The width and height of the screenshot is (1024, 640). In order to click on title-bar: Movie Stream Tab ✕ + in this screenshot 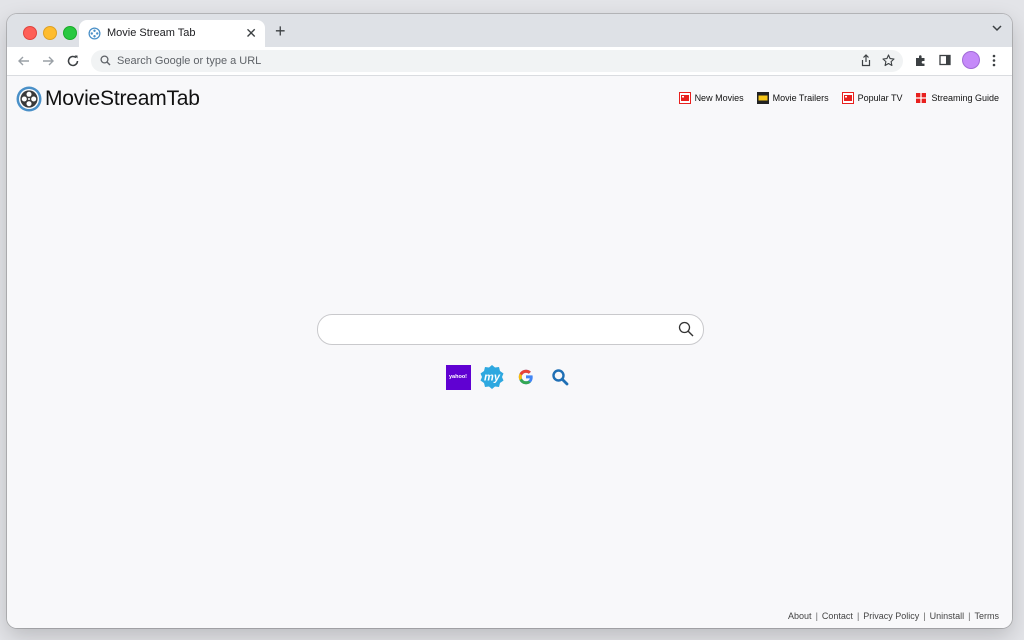, I will do `click(509, 30)`.